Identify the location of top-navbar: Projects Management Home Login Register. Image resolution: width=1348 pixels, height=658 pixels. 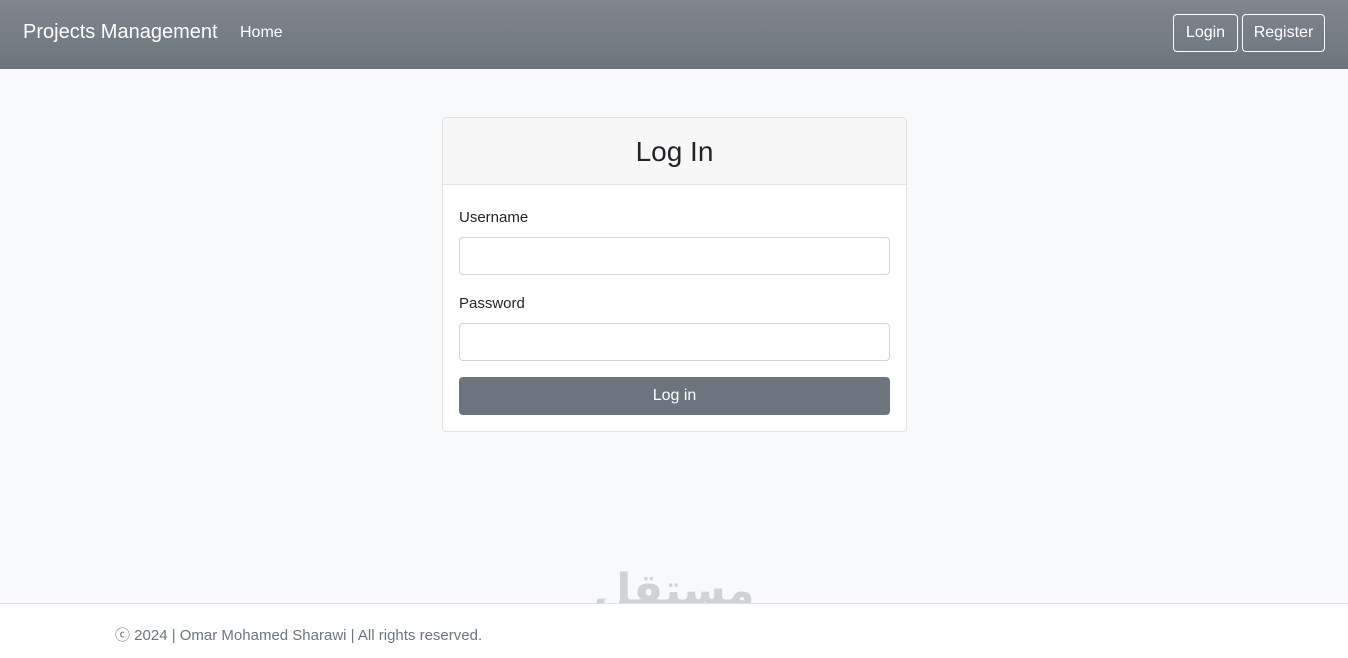
(674, 34).